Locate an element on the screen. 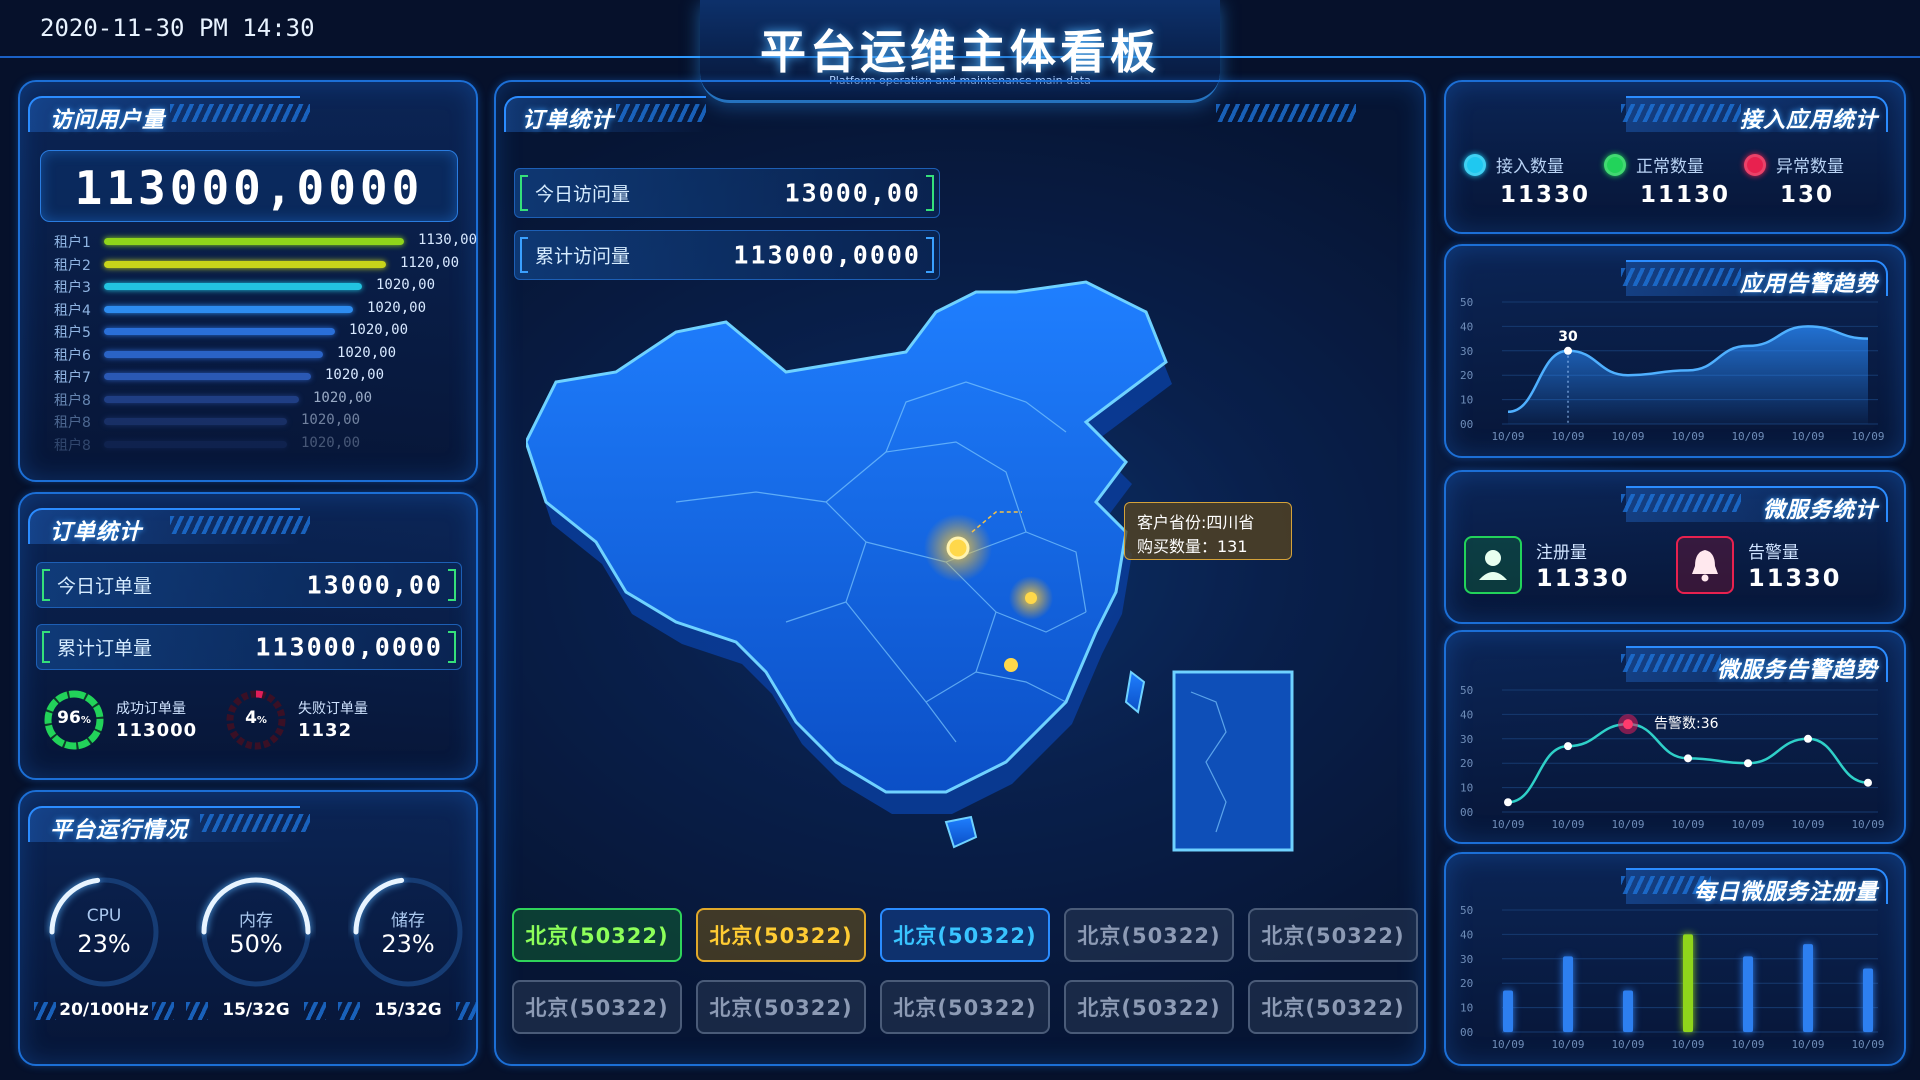 Image resolution: width=1920 pixels, height=1080 pixels. app-stat-label: 正常数量 is located at coordinates (1670, 167).